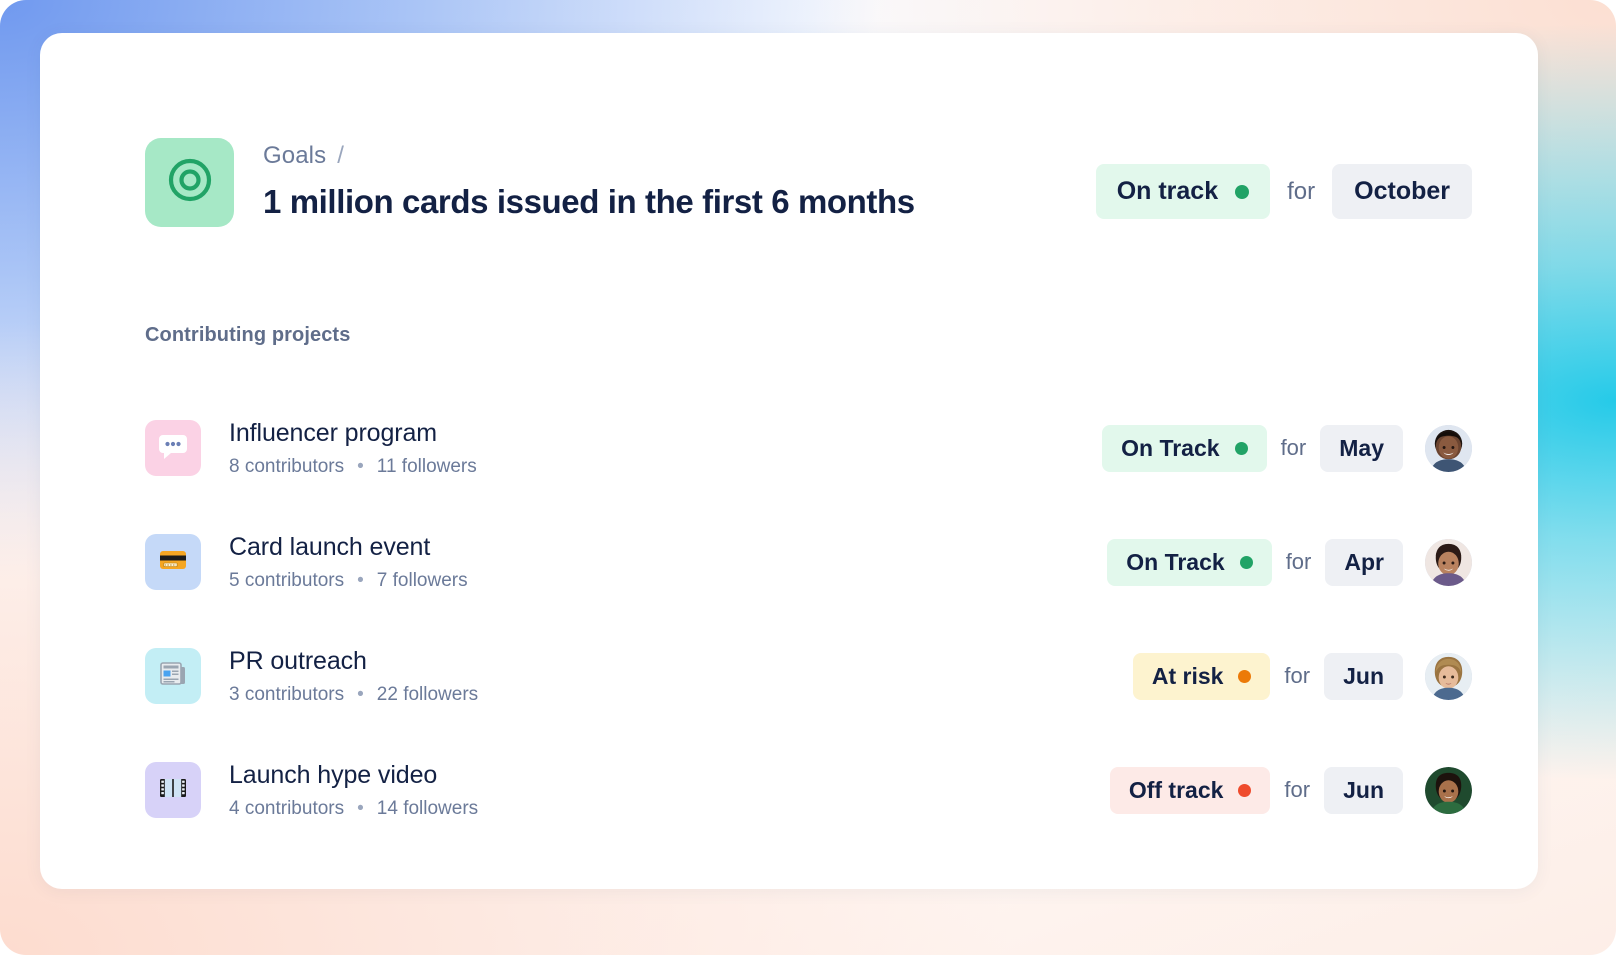 The image size is (1616, 955). What do you see at coordinates (1402, 191) in the screenshot?
I see `goal-period-badge: October` at bounding box center [1402, 191].